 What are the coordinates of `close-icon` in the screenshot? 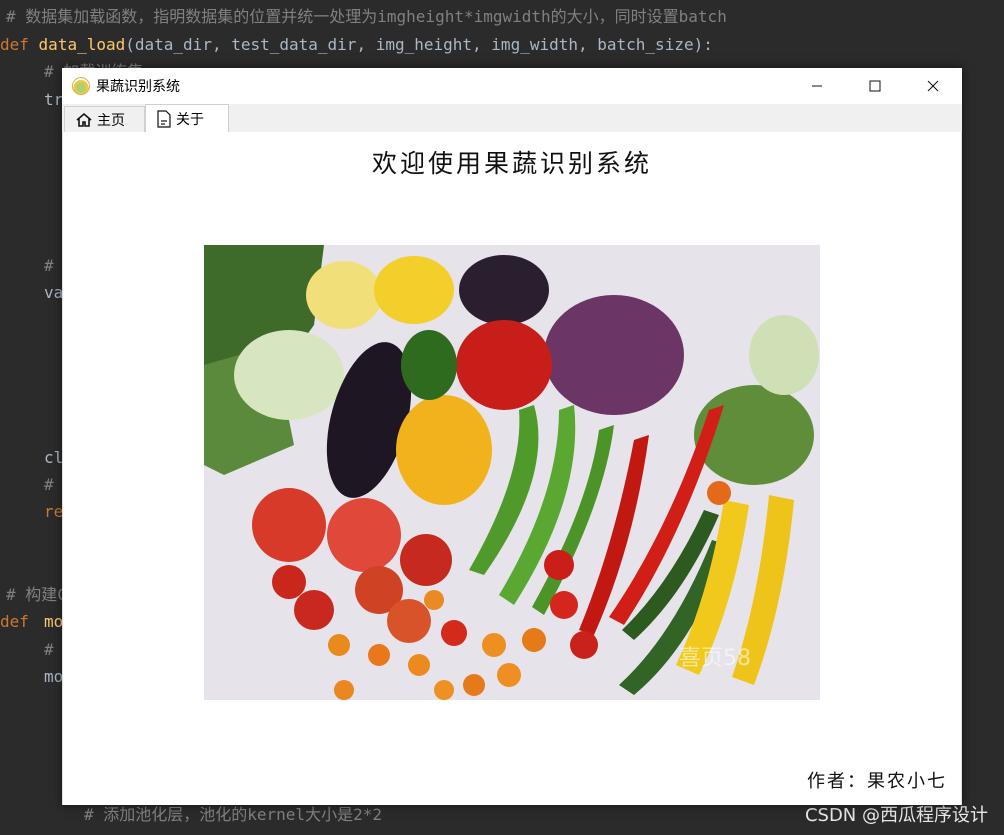 It's located at (933, 86).